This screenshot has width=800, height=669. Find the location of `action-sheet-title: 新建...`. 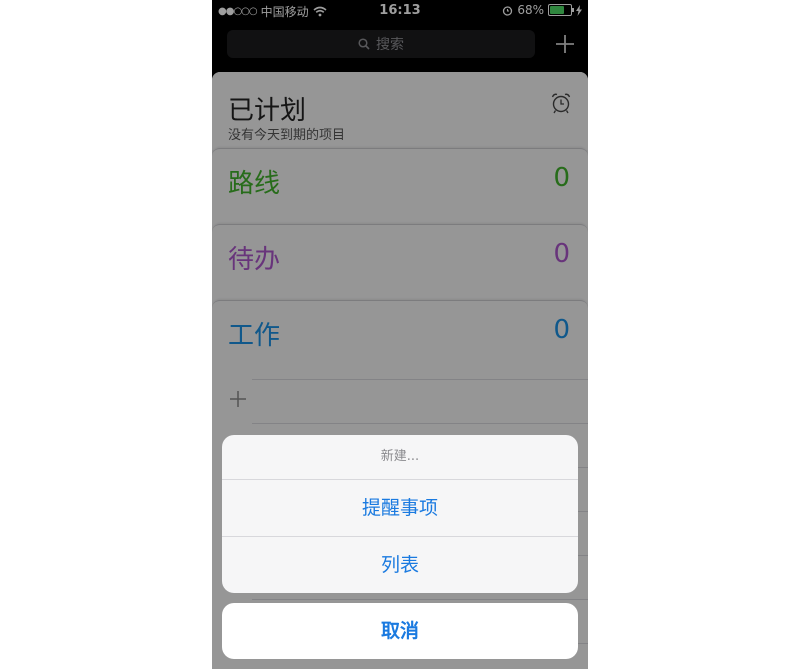

action-sheet-title: 新建... is located at coordinates (400, 457).